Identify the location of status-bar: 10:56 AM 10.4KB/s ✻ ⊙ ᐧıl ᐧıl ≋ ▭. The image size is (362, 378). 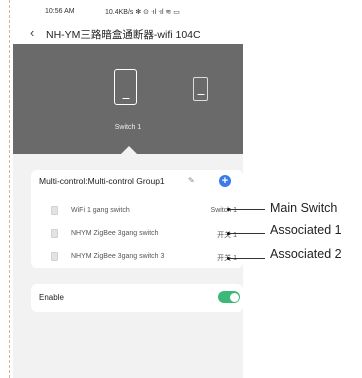
(128, 11).